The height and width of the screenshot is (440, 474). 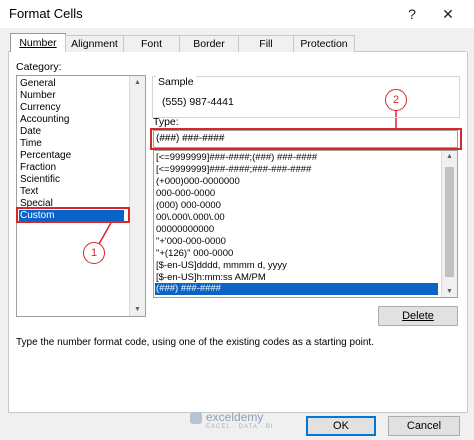 I want to click on scroll-up-icon: ▲, so click(x=449, y=156).